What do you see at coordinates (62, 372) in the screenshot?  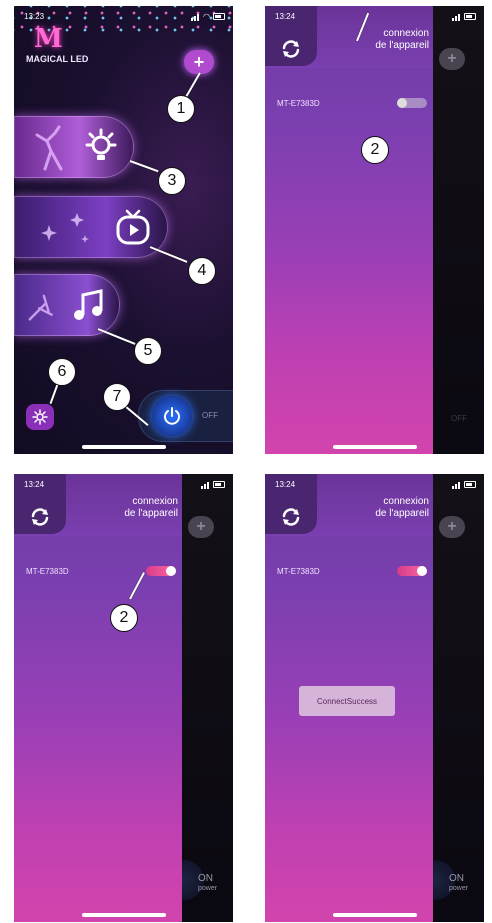 I see `callout-6: 6` at bounding box center [62, 372].